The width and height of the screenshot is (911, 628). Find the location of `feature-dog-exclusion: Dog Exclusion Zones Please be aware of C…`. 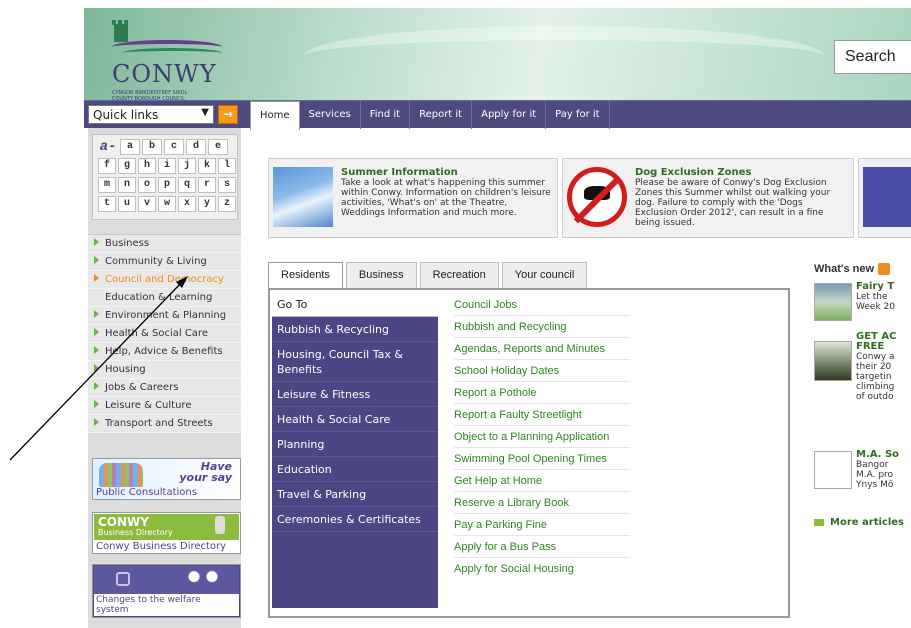

feature-dog-exclusion: Dog Exclusion Zones Please be aware of C… is located at coordinates (708, 198).